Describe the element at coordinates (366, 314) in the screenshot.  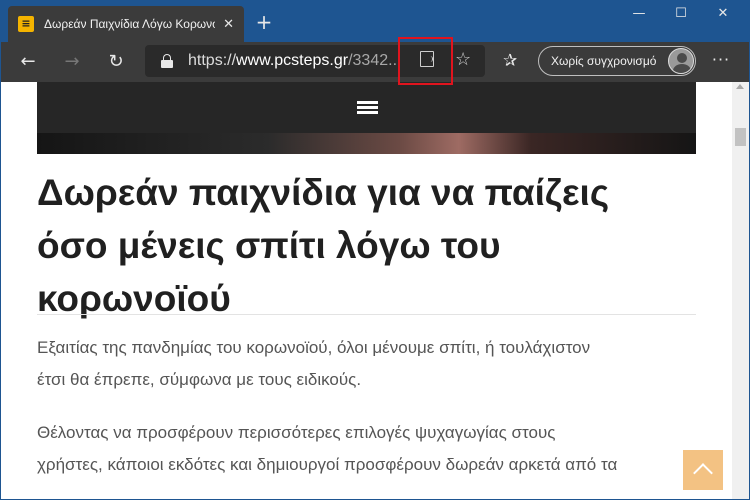
I see `title-divider` at that location.